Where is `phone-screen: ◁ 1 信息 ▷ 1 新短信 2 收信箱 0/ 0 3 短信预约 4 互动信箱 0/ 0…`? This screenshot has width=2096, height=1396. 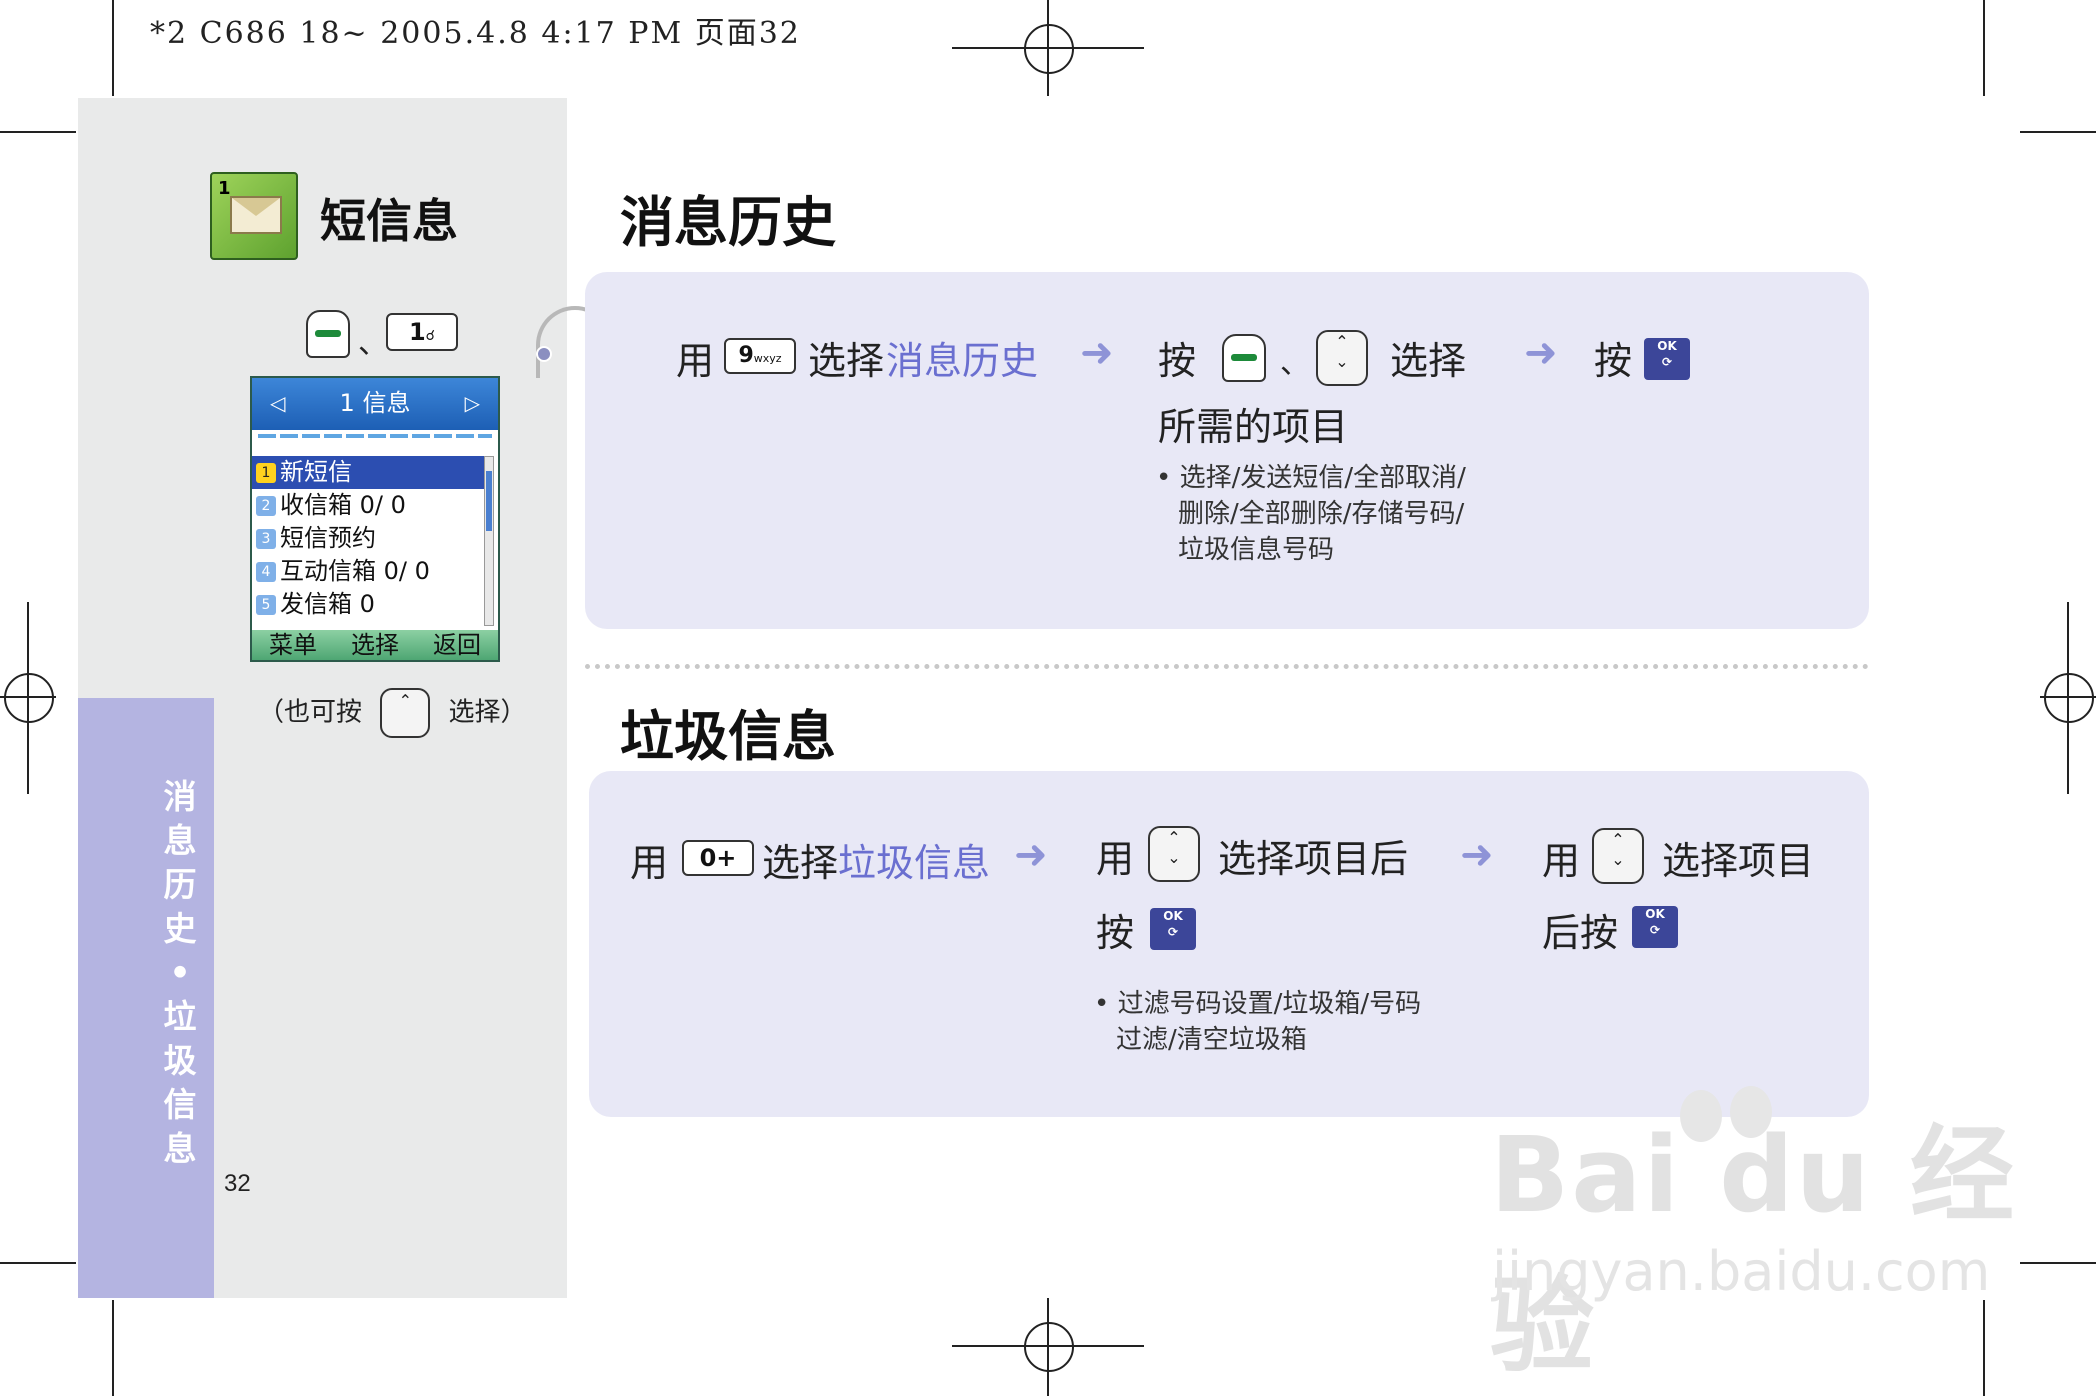 phone-screen: ◁ 1 信息 ▷ 1 新短信 2 收信箱 0/ 0 3 短信预约 4 互动信箱 0/ 0… is located at coordinates (375, 519).